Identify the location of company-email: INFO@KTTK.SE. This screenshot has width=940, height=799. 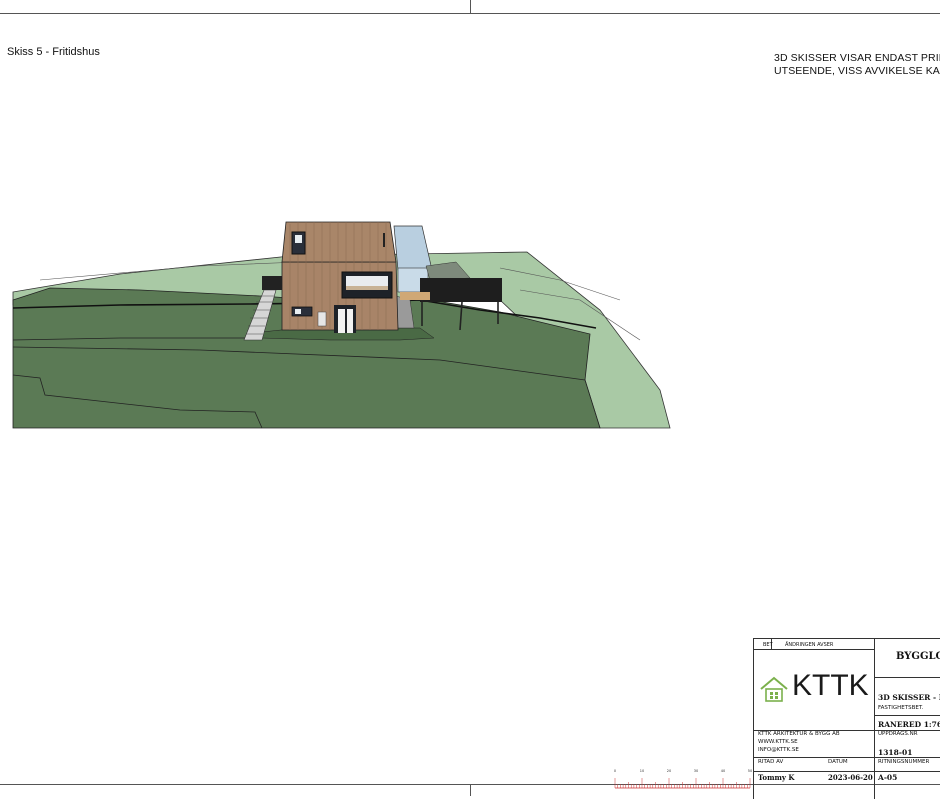
(778, 750).